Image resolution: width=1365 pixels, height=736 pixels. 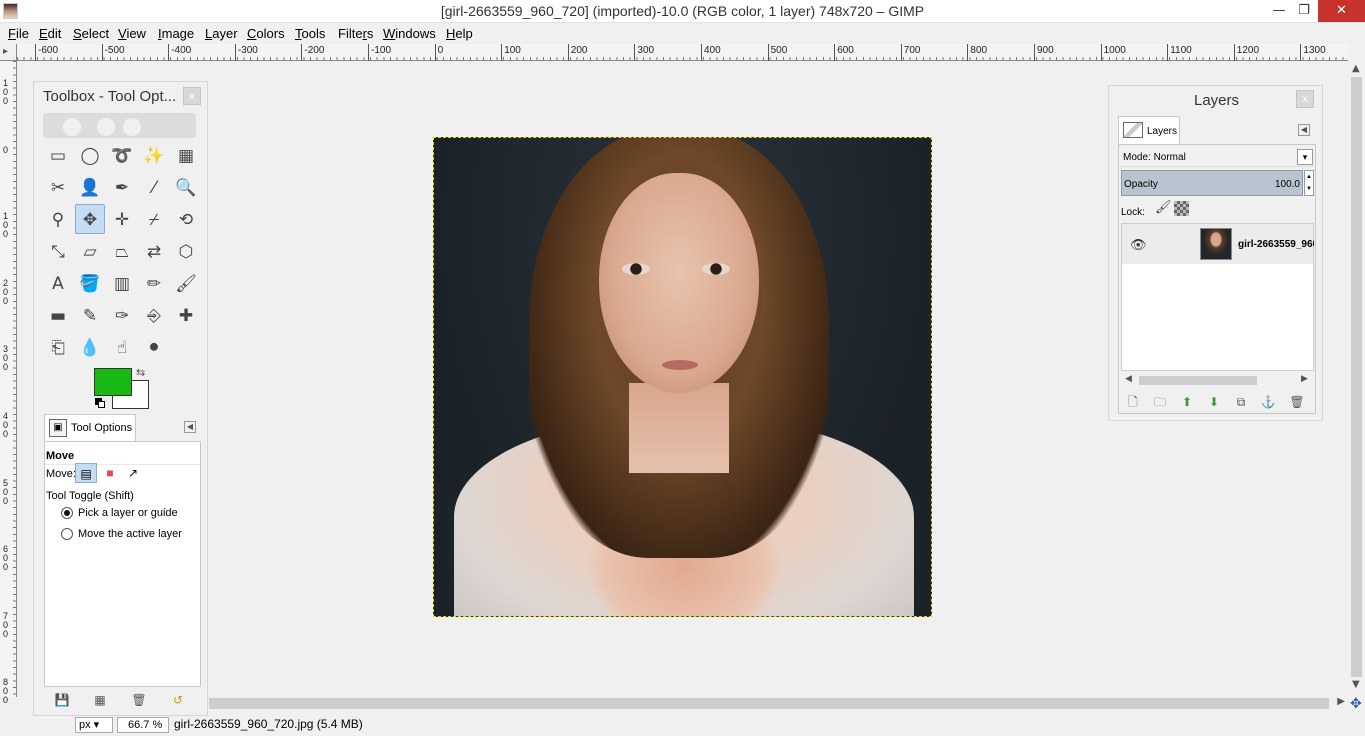 What do you see at coordinates (1297, 402) in the screenshot?
I see `delete-layer-icon: 🗑` at bounding box center [1297, 402].